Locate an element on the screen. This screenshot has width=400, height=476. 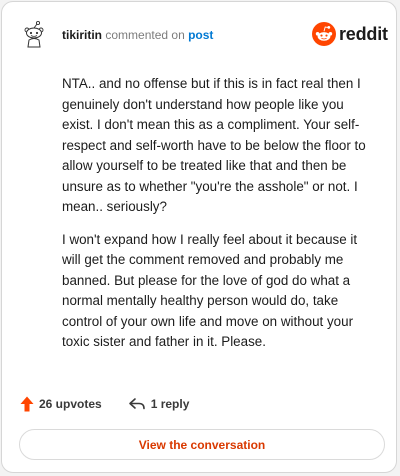
upvote-count: 26 upvotes is located at coordinates (70, 404).